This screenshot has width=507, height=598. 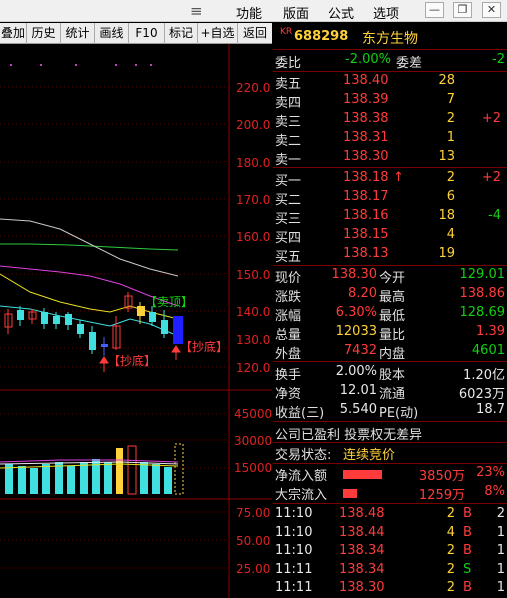 What do you see at coordinates (253, 275) in the screenshot?
I see `price-tick: 150.0` at bounding box center [253, 275].